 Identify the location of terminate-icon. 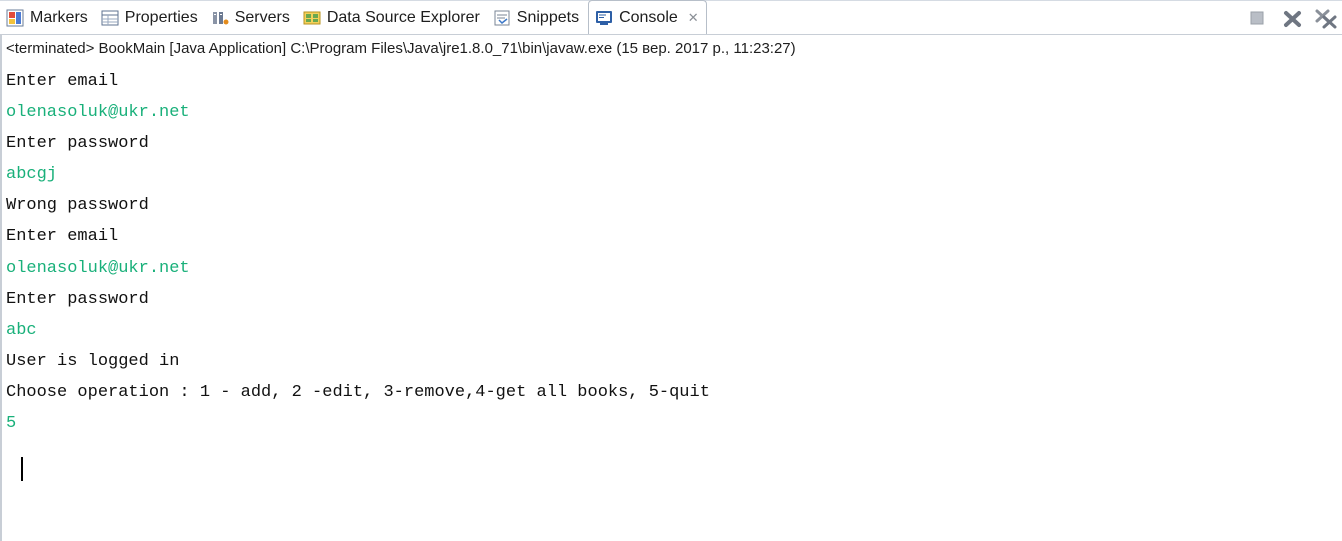
(1257, 19).